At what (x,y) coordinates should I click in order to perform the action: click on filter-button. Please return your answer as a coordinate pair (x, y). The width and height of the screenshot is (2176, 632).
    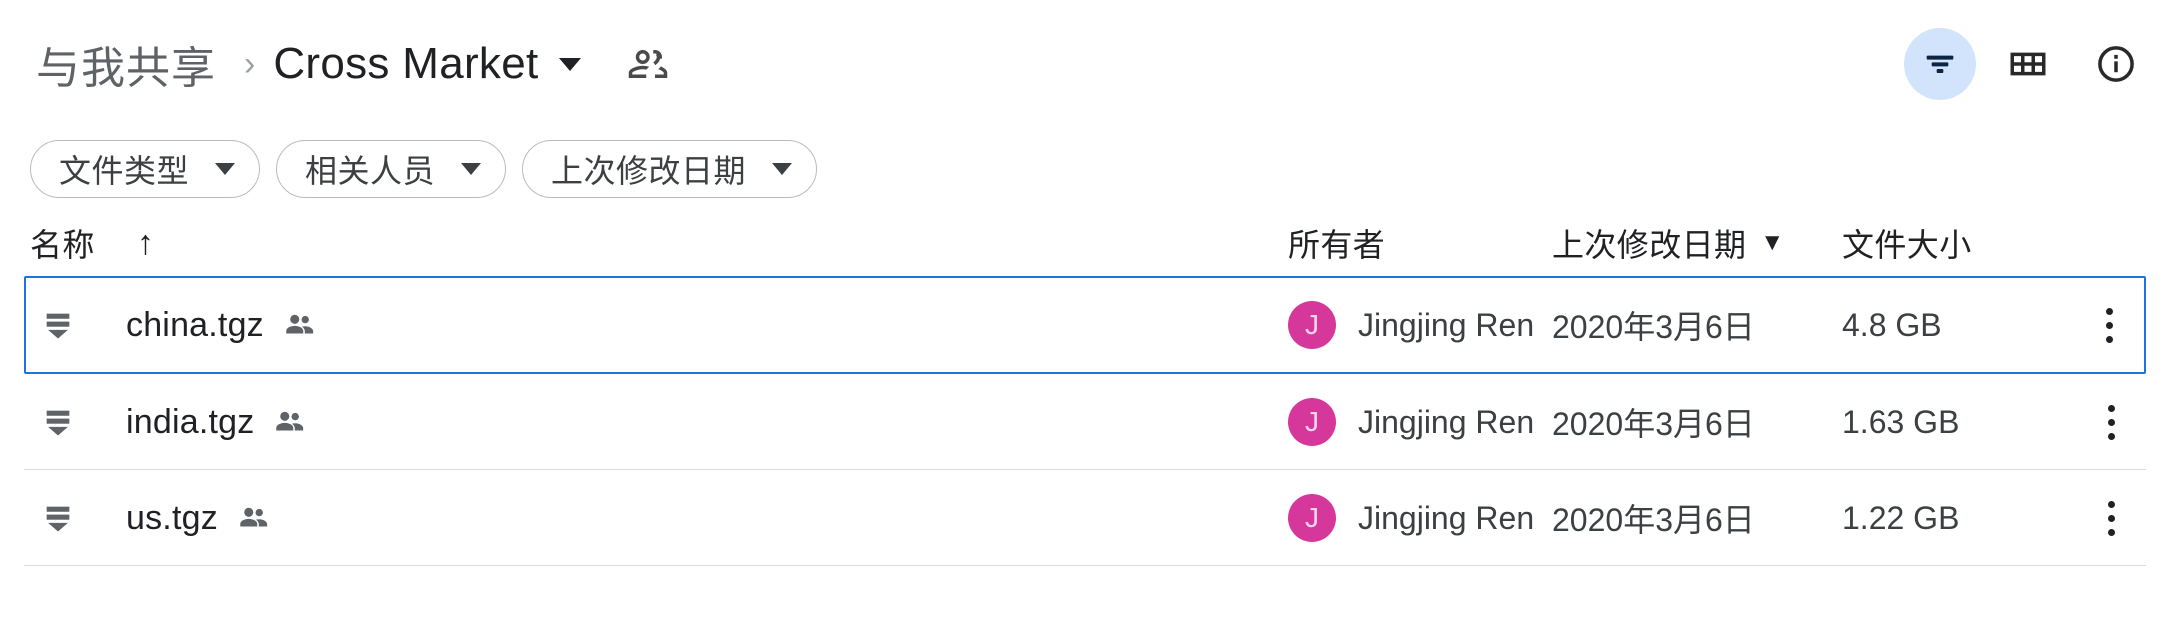
    Looking at the image, I should click on (1940, 64).